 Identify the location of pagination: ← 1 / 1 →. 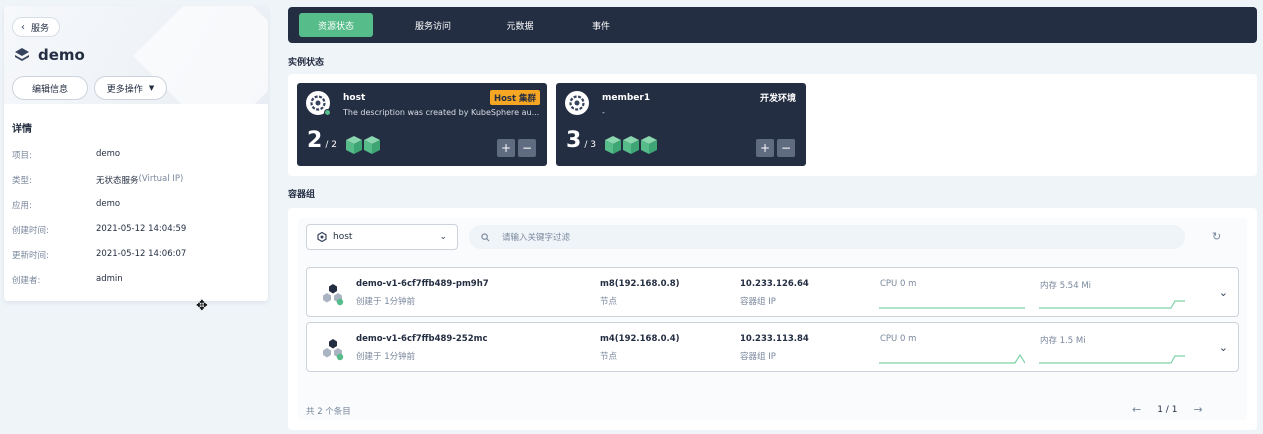
(1167, 409).